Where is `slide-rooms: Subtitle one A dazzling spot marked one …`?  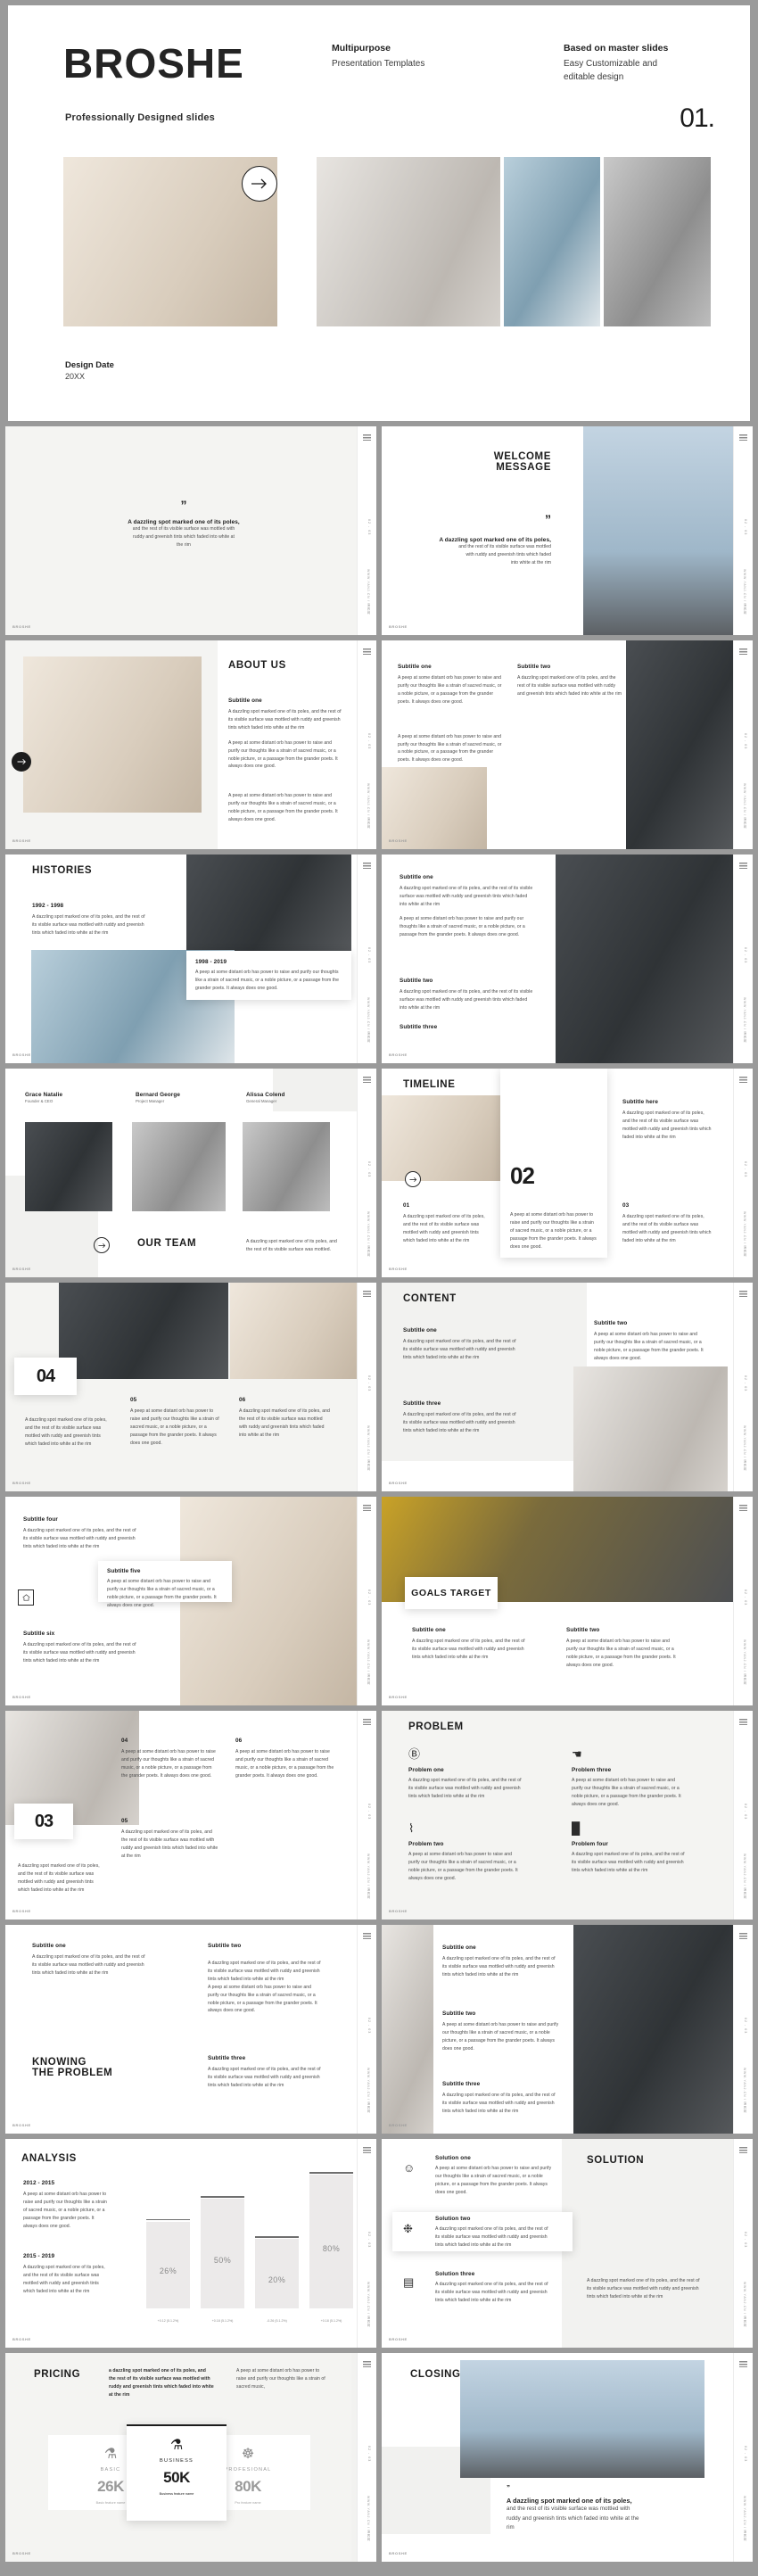
slide-rooms: Subtitle one A dazzling spot marked one … is located at coordinates (567, 959).